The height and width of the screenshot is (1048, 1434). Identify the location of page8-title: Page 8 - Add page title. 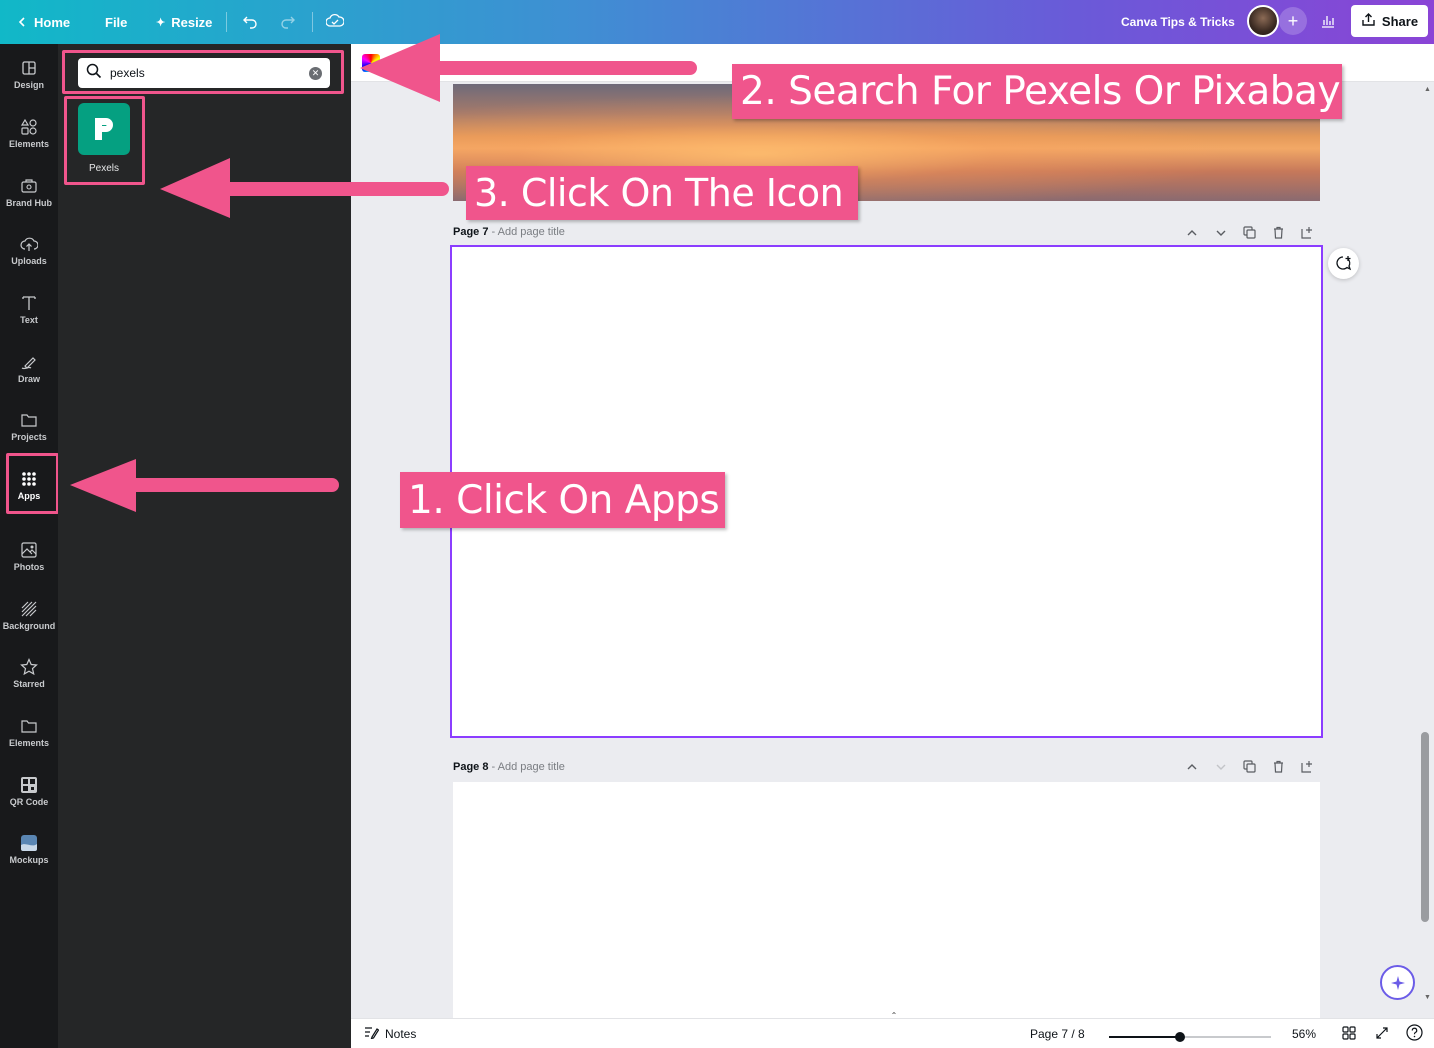
(509, 767).